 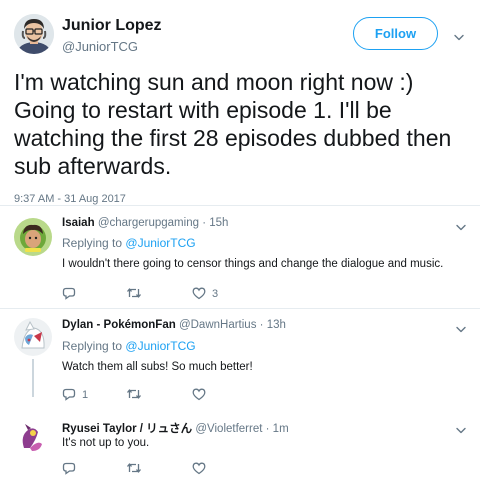 I want to click on author-handle: @JuniorTCG, so click(x=100, y=46).